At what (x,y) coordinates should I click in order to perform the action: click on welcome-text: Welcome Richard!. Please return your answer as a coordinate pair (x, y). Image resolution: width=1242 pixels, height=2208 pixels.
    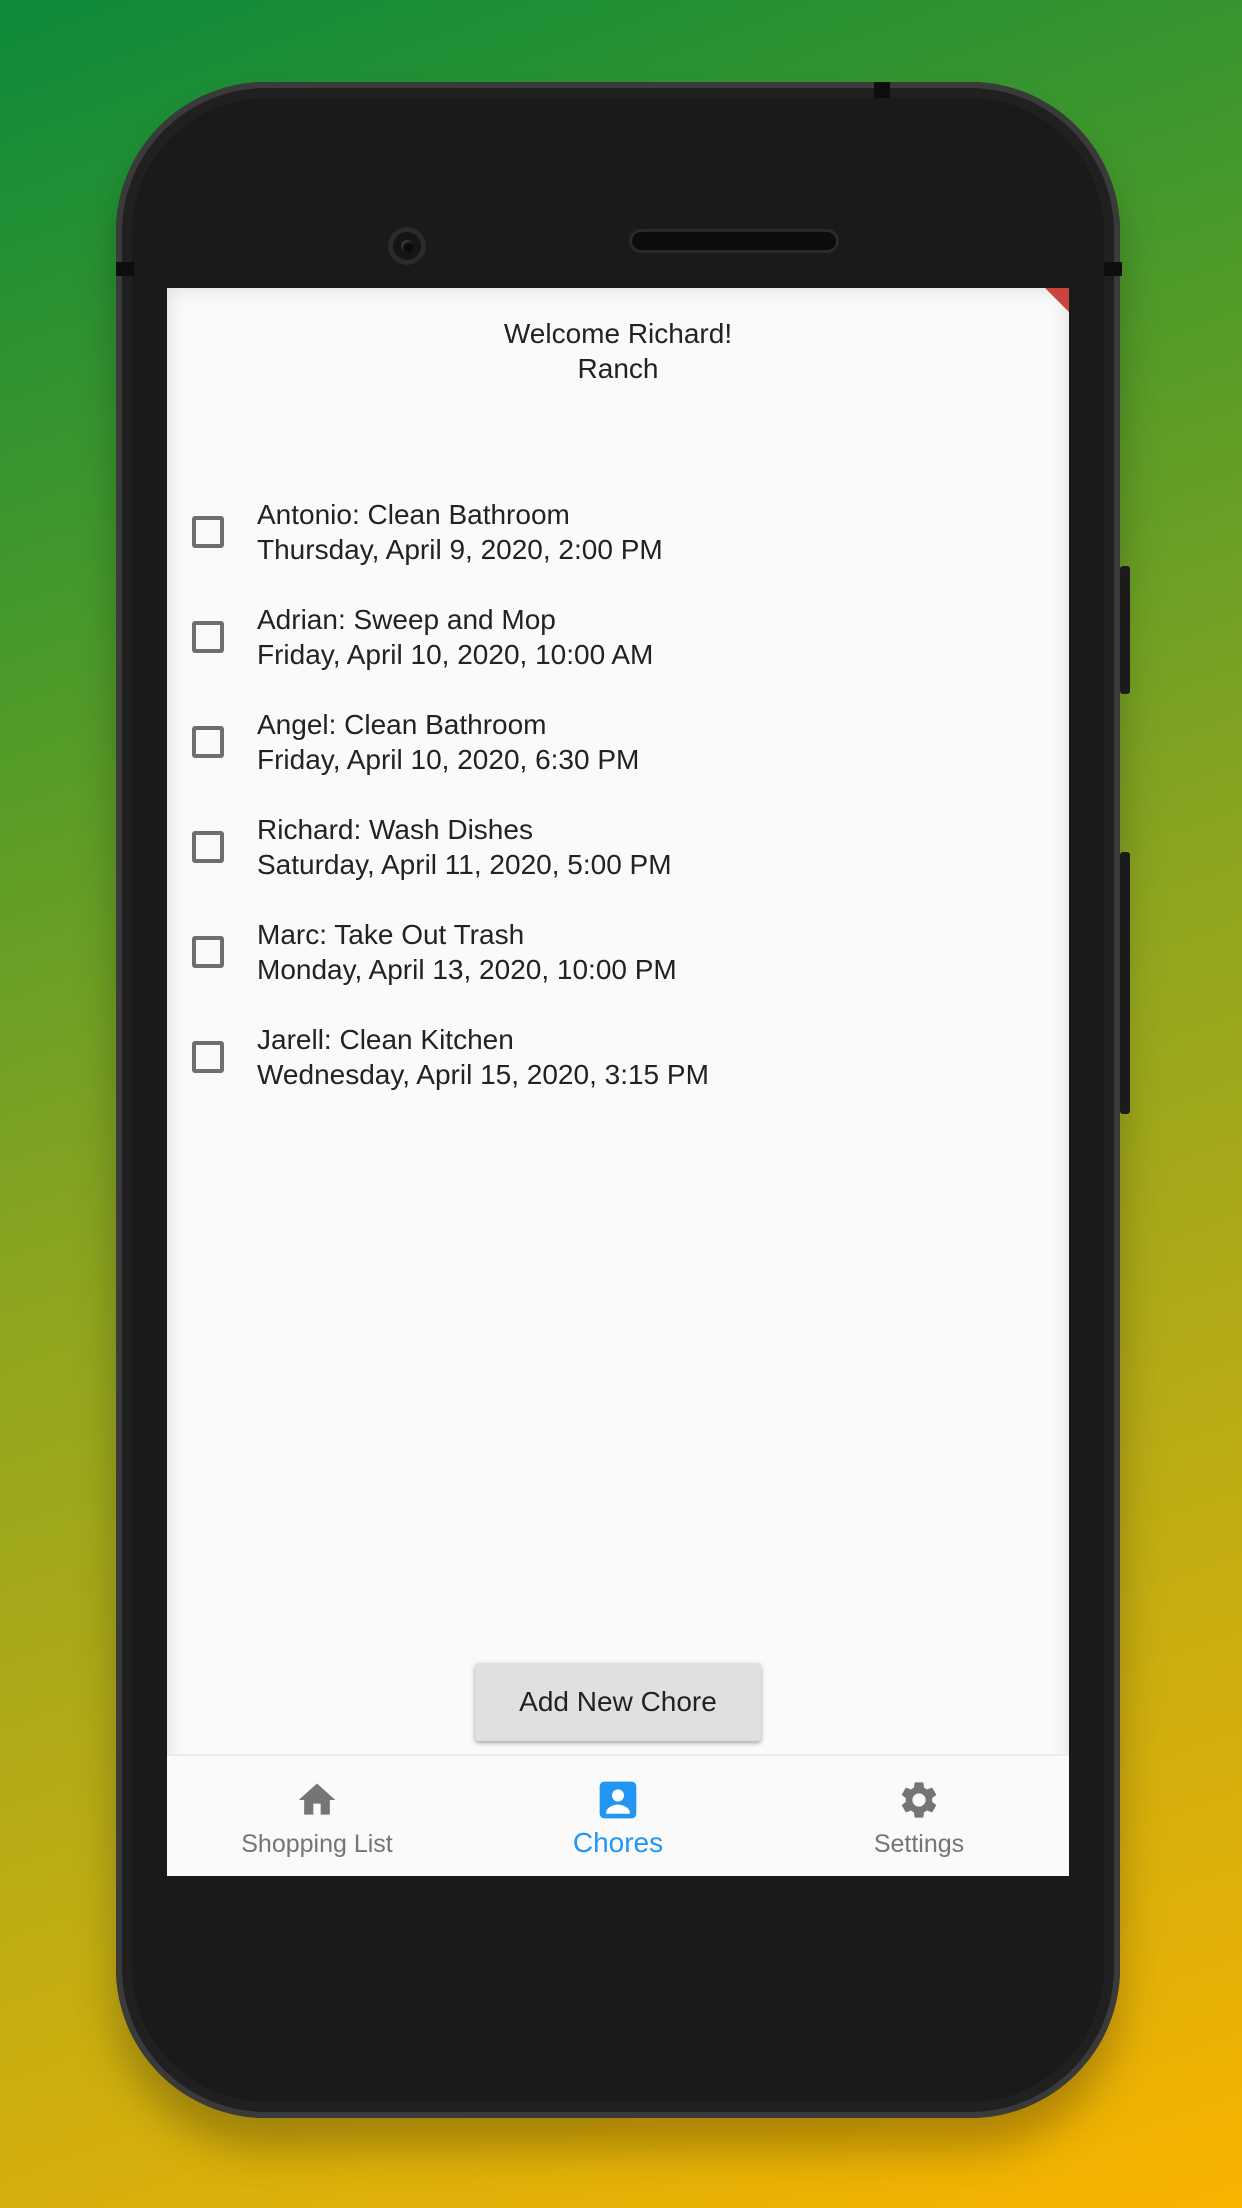
    Looking at the image, I should click on (618, 333).